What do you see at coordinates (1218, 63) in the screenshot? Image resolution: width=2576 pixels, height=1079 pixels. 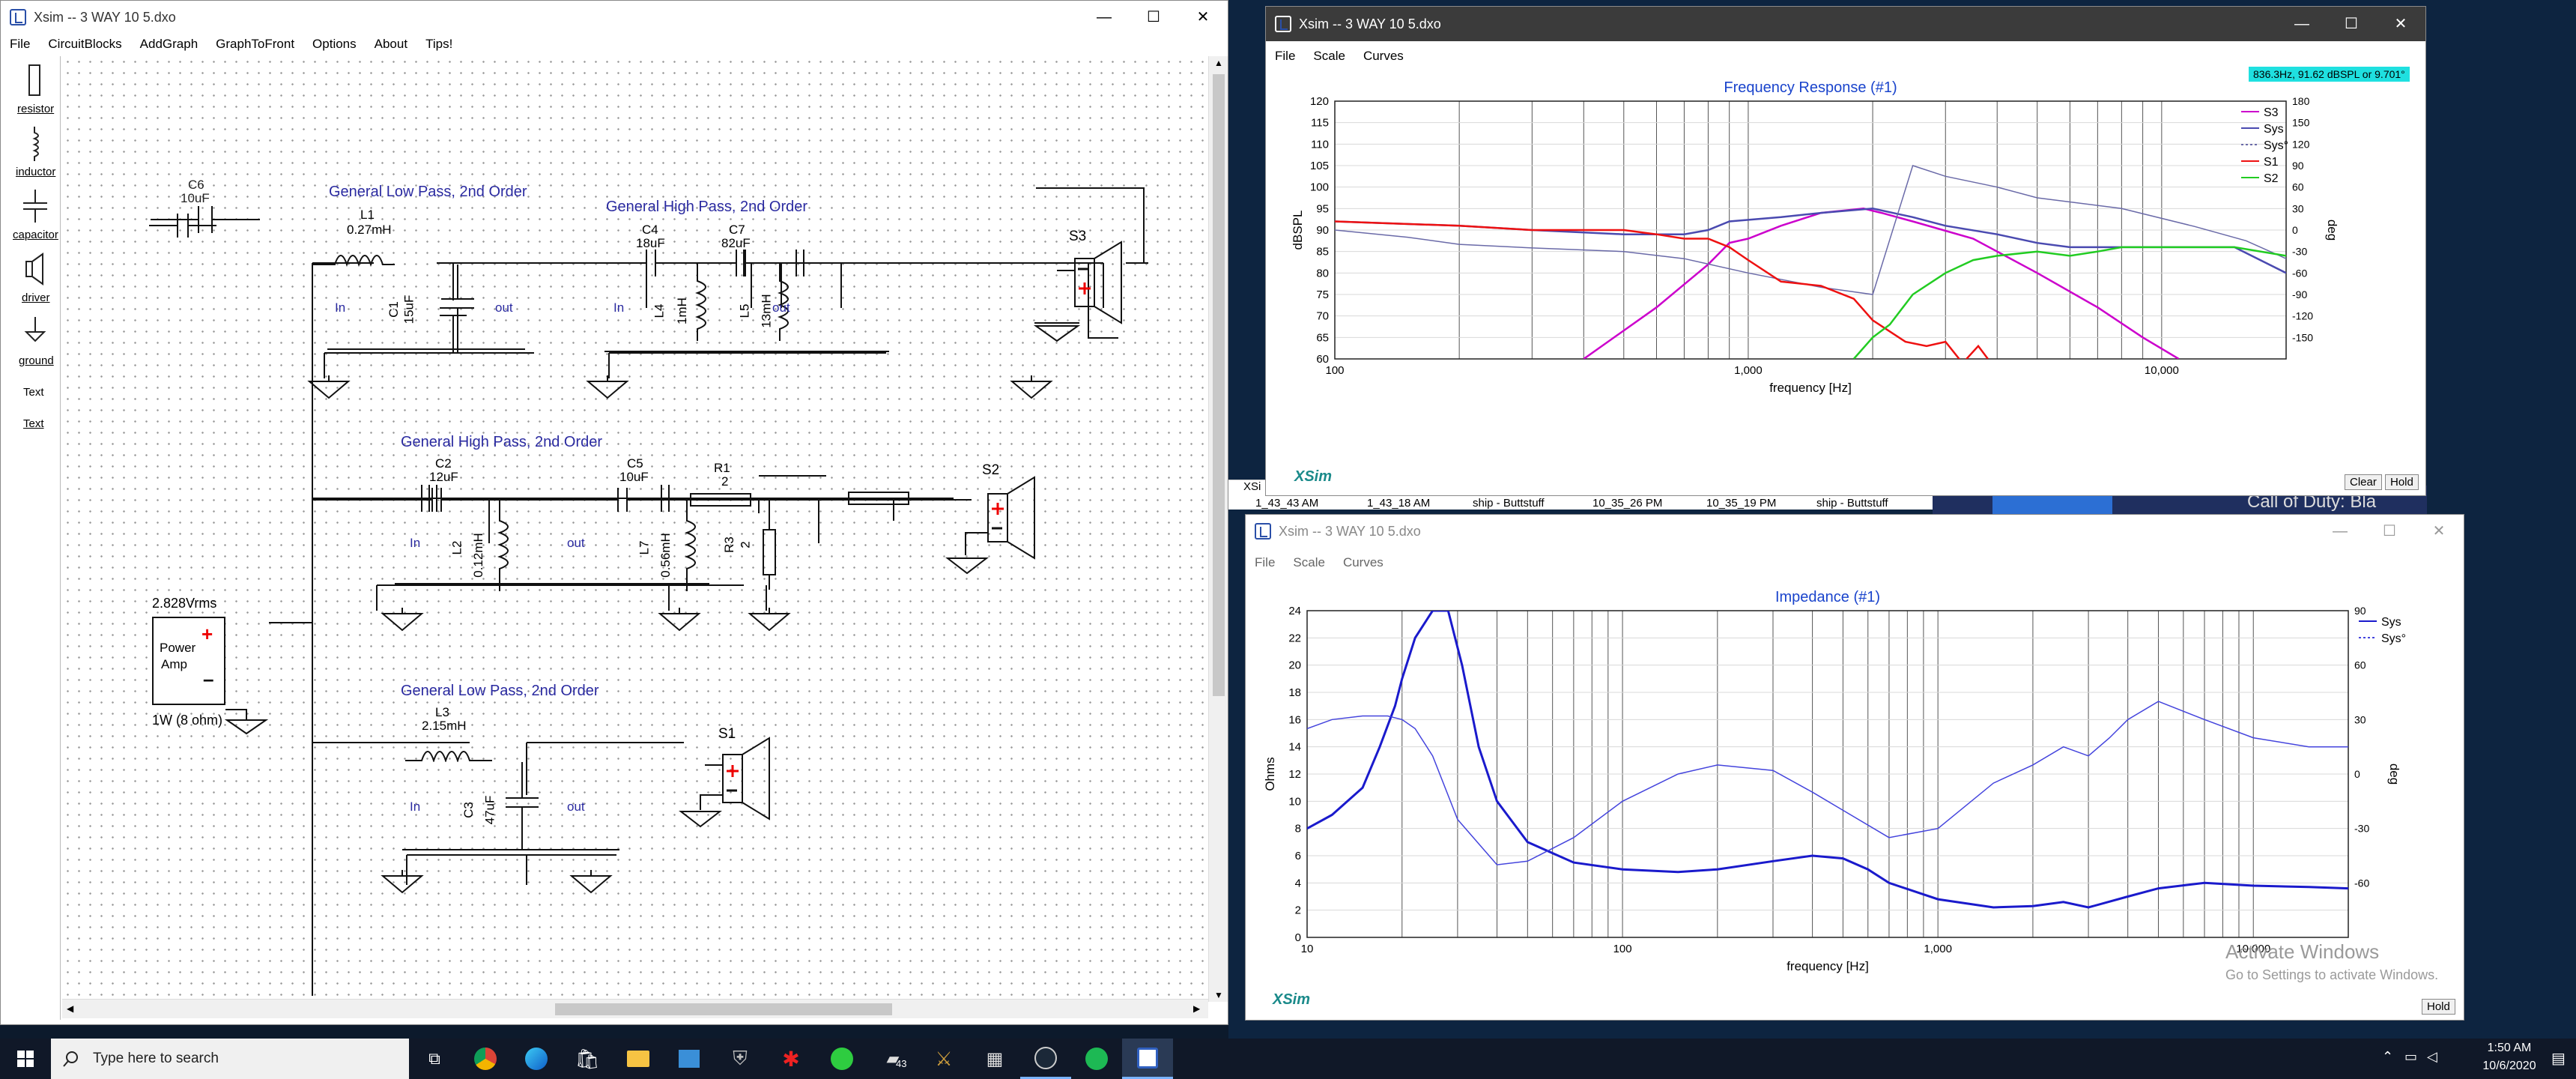 I see `scroll-up-icon: ▲` at bounding box center [1218, 63].